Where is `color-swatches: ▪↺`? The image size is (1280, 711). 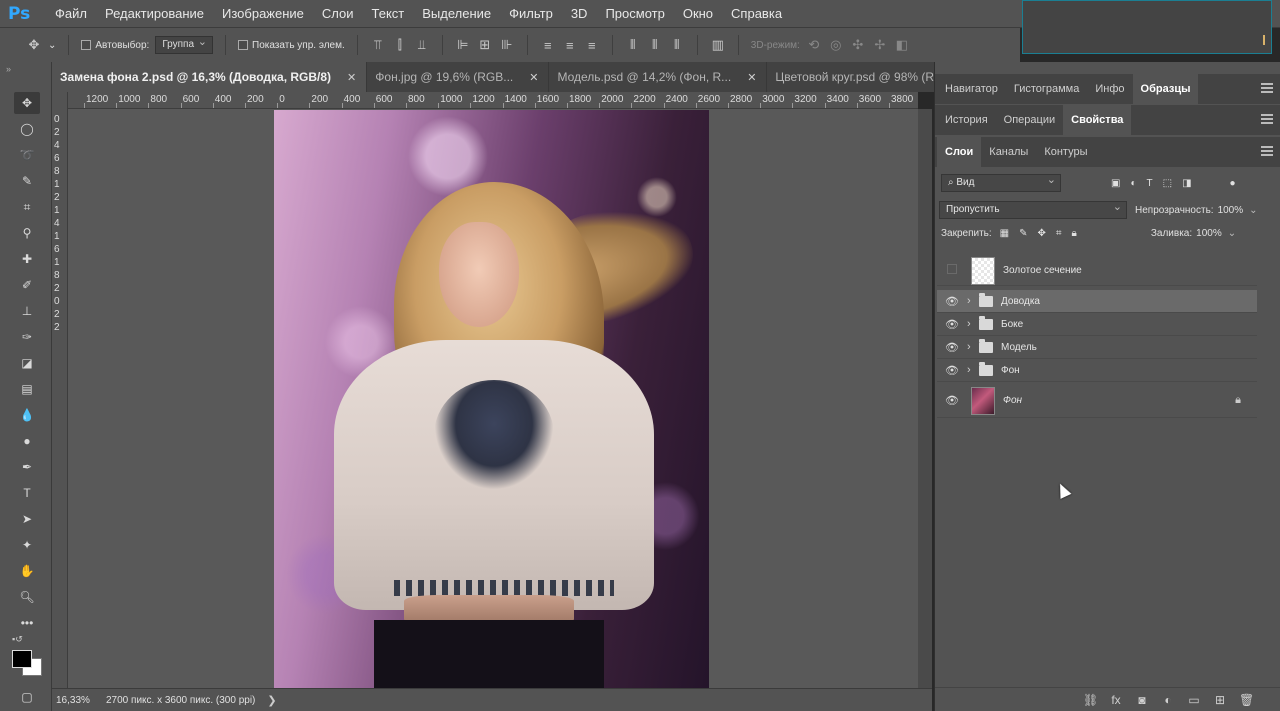
color-swatches: ▪↺ is located at coordinates (28, 653).